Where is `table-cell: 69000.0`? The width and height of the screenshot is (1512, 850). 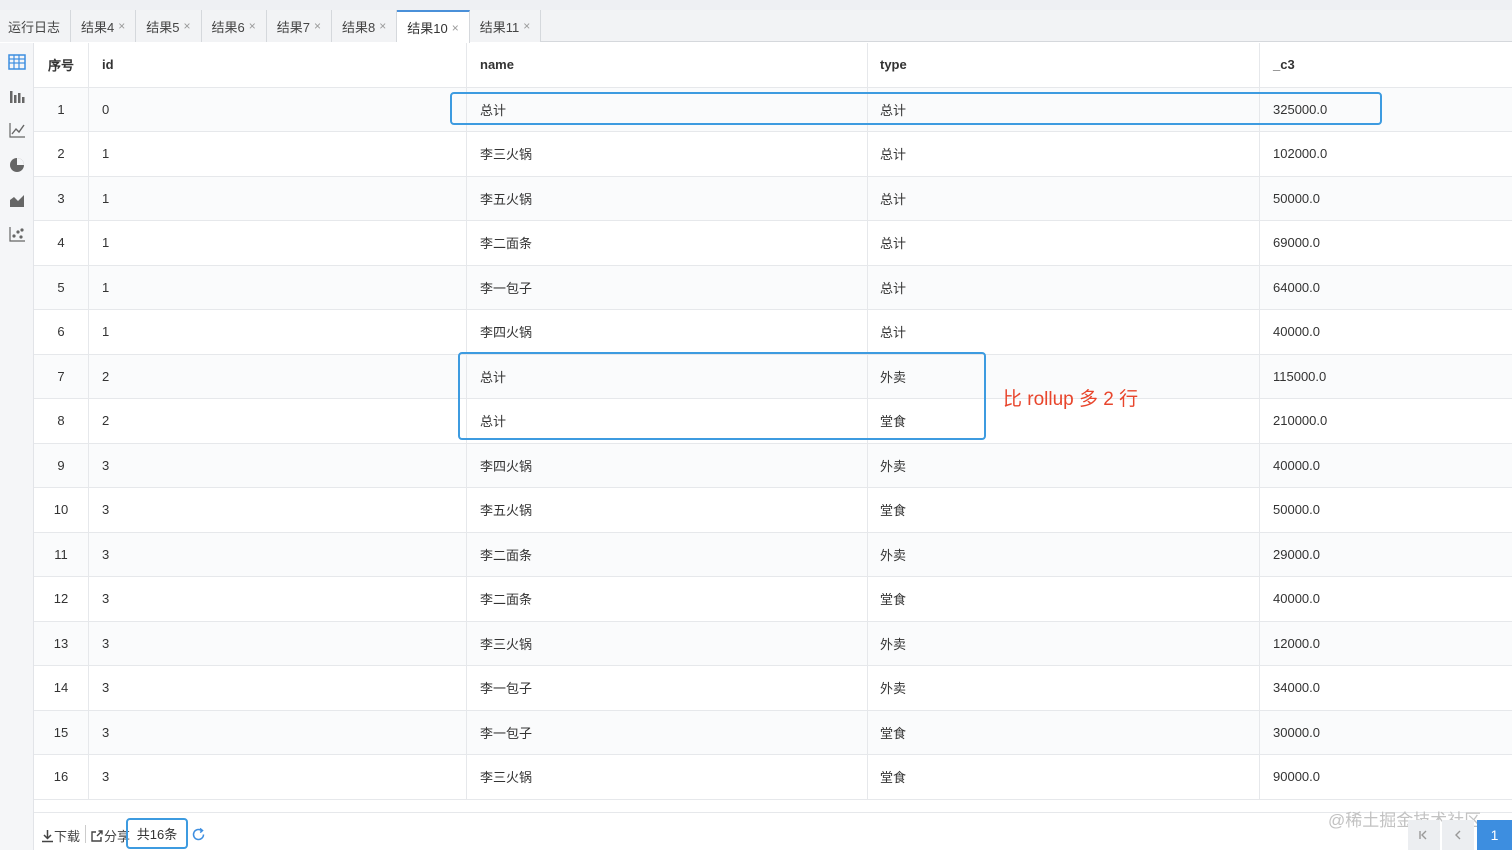 table-cell: 69000.0 is located at coordinates (1296, 243).